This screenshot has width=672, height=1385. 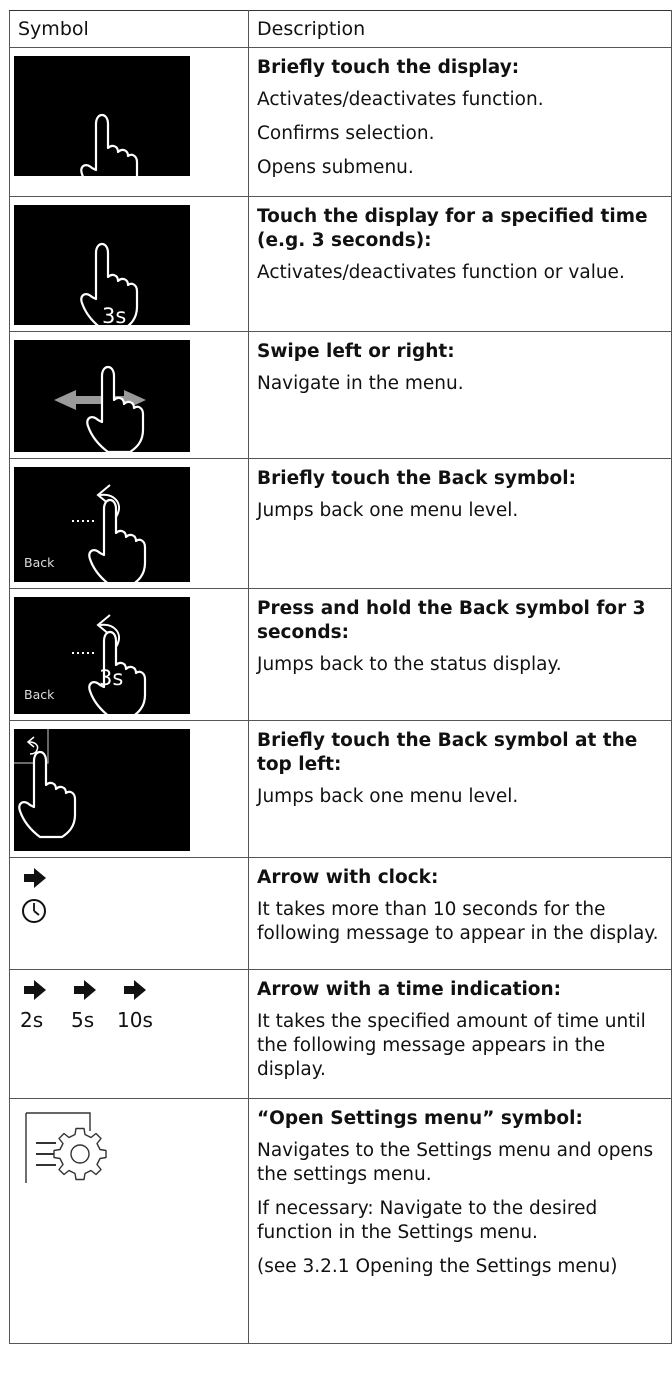 What do you see at coordinates (34, 911) in the screenshot?
I see `clock-icon` at bounding box center [34, 911].